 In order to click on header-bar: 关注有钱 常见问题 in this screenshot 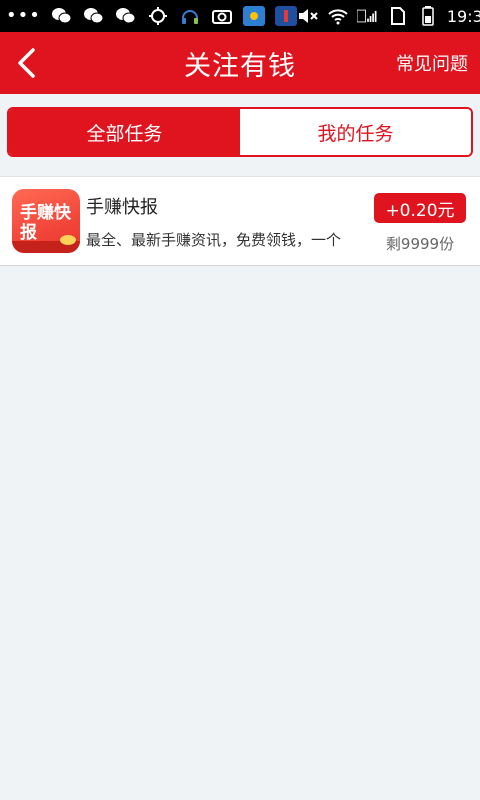, I will do `click(240, 63)`.